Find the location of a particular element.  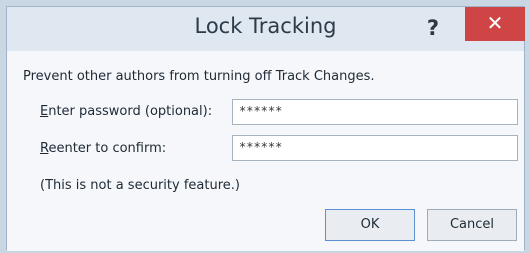

confirm-label: Reenter to confirm: is located at coordinates (103, 148).